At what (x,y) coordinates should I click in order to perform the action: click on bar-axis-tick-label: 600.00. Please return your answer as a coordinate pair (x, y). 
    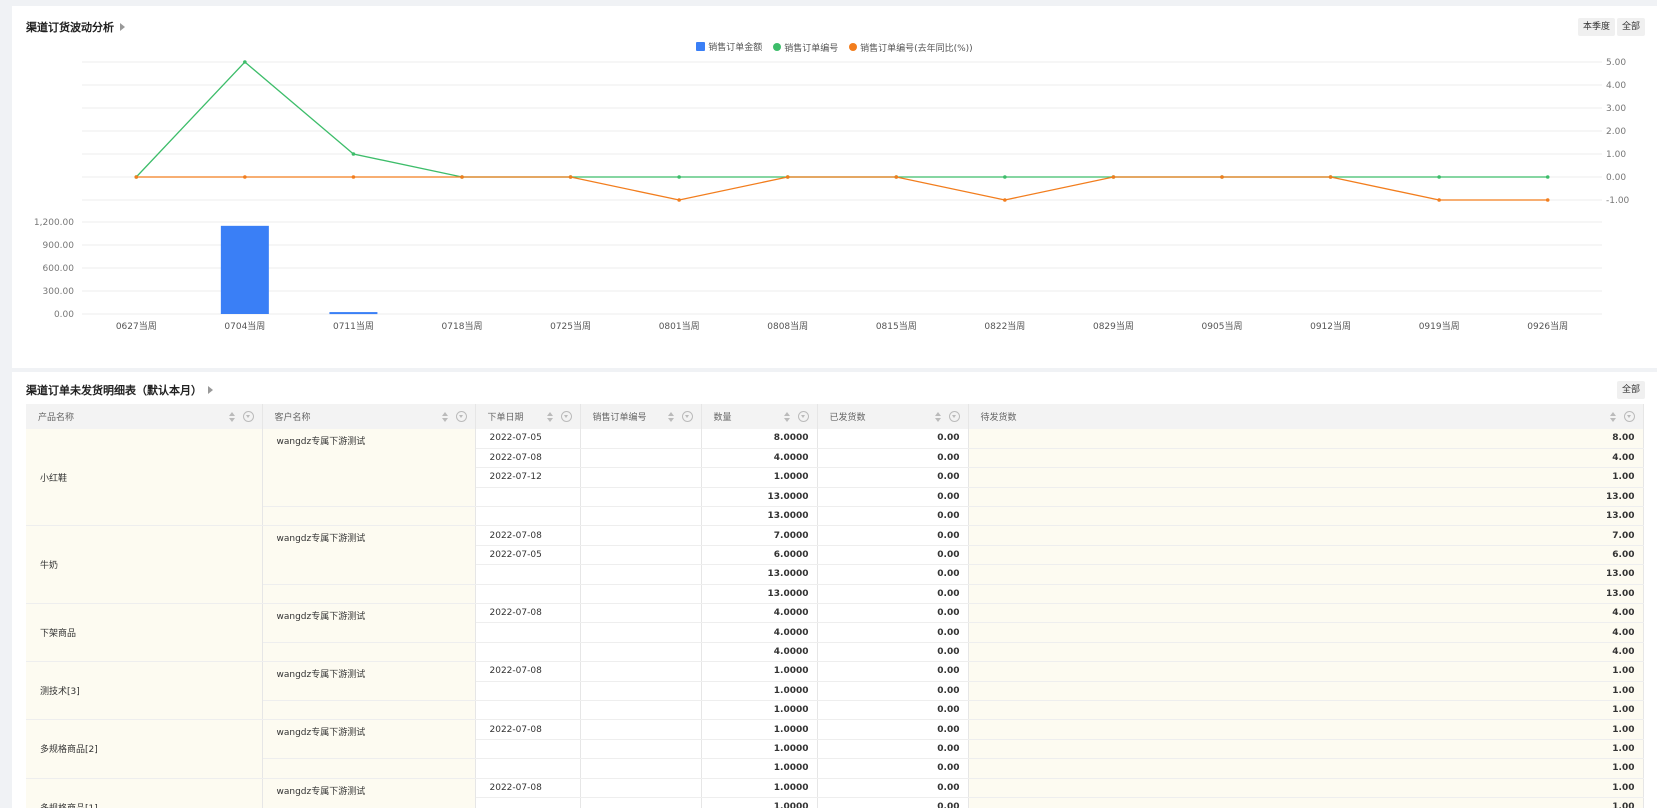
    Looking at the image, I should click on (59, 269).